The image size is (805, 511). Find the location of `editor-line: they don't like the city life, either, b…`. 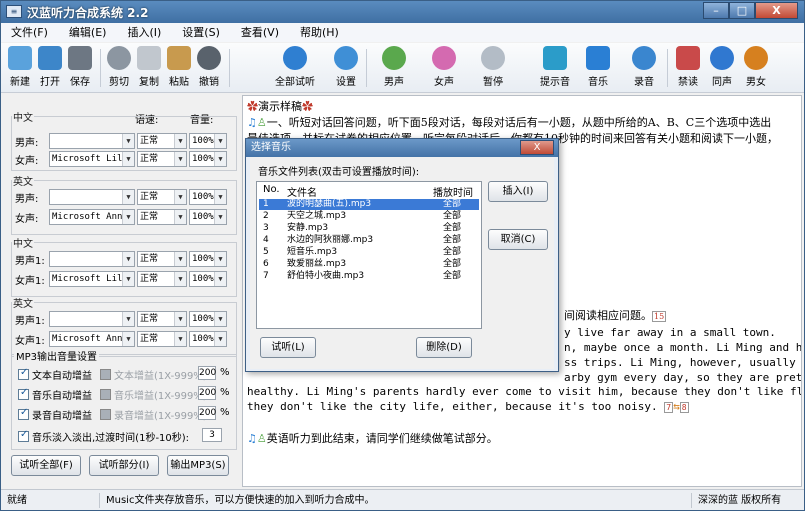

editor-line: they don't like the city life, either, b… is located at coordinates (468, 406).